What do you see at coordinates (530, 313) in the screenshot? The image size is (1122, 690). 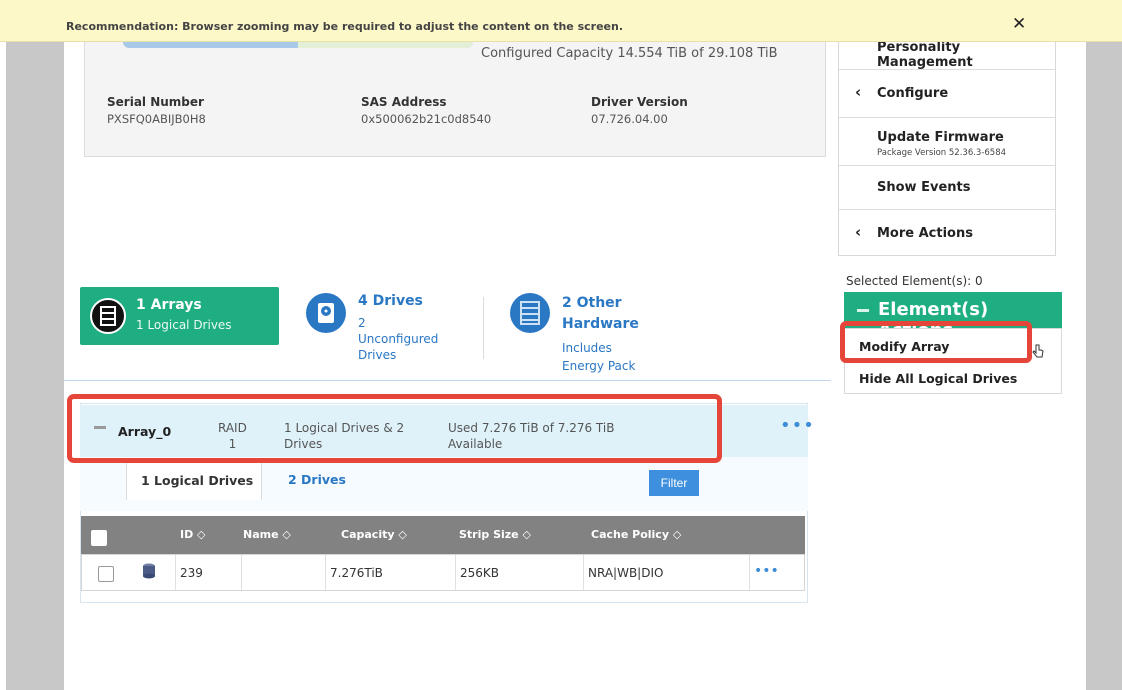 I see `hardware-icon` at bounding box center [530, 313].